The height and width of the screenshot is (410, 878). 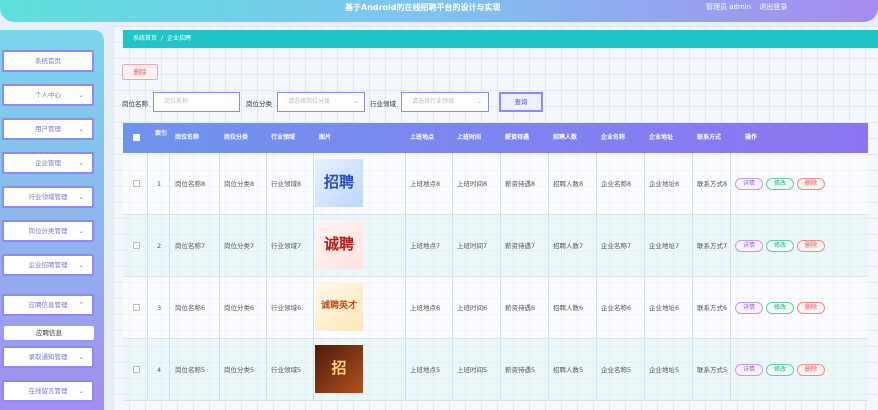 What do you see at coordinates (135, 104) in the screenshot?
I see `position-name-label: 岗位名称` at bounding box center [135, 104].